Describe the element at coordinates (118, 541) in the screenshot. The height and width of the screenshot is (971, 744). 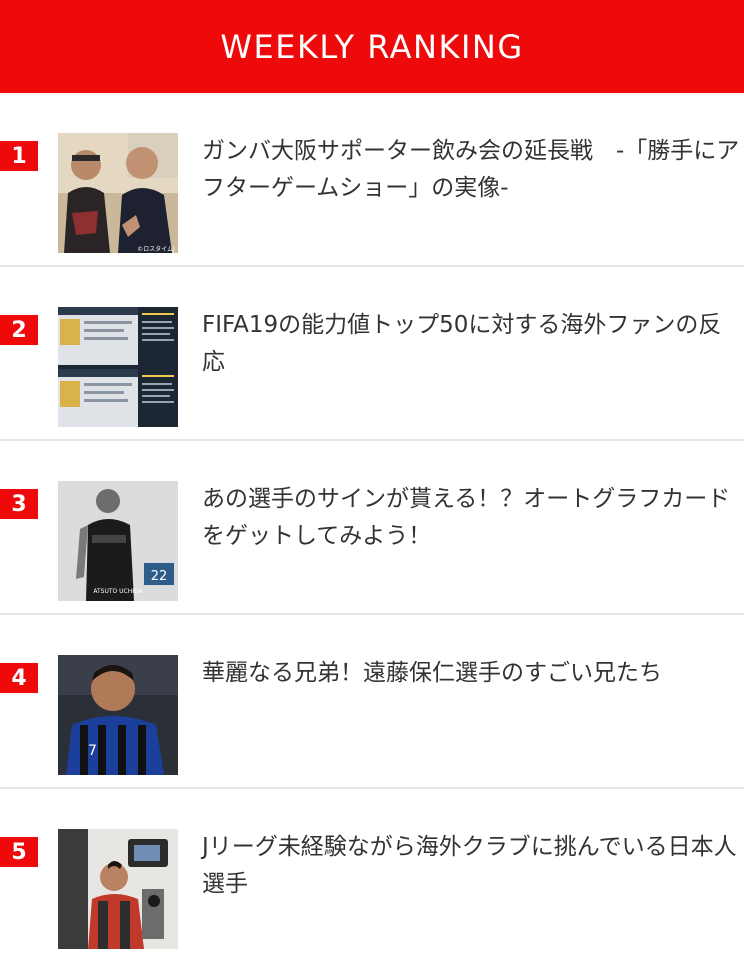
I see `article-thumbnail: 22 ATSUTO UCHIDA` at that location.